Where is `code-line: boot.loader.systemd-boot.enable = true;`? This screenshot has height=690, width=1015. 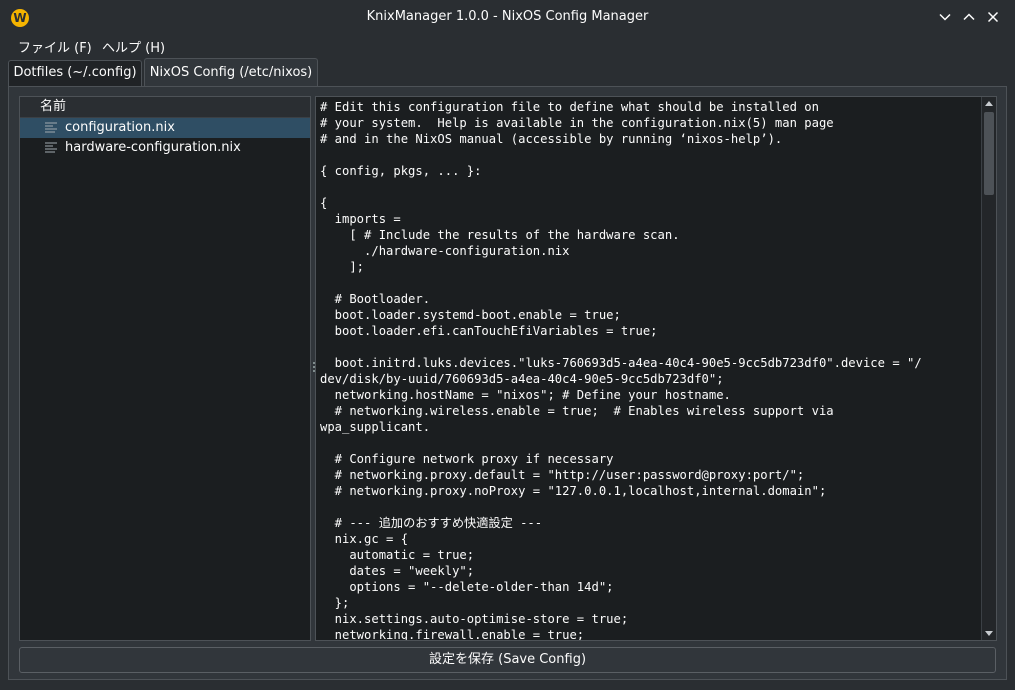
code-line: boot.loader.systemd-boot.enable = true; is located at coordinates (470, 315).